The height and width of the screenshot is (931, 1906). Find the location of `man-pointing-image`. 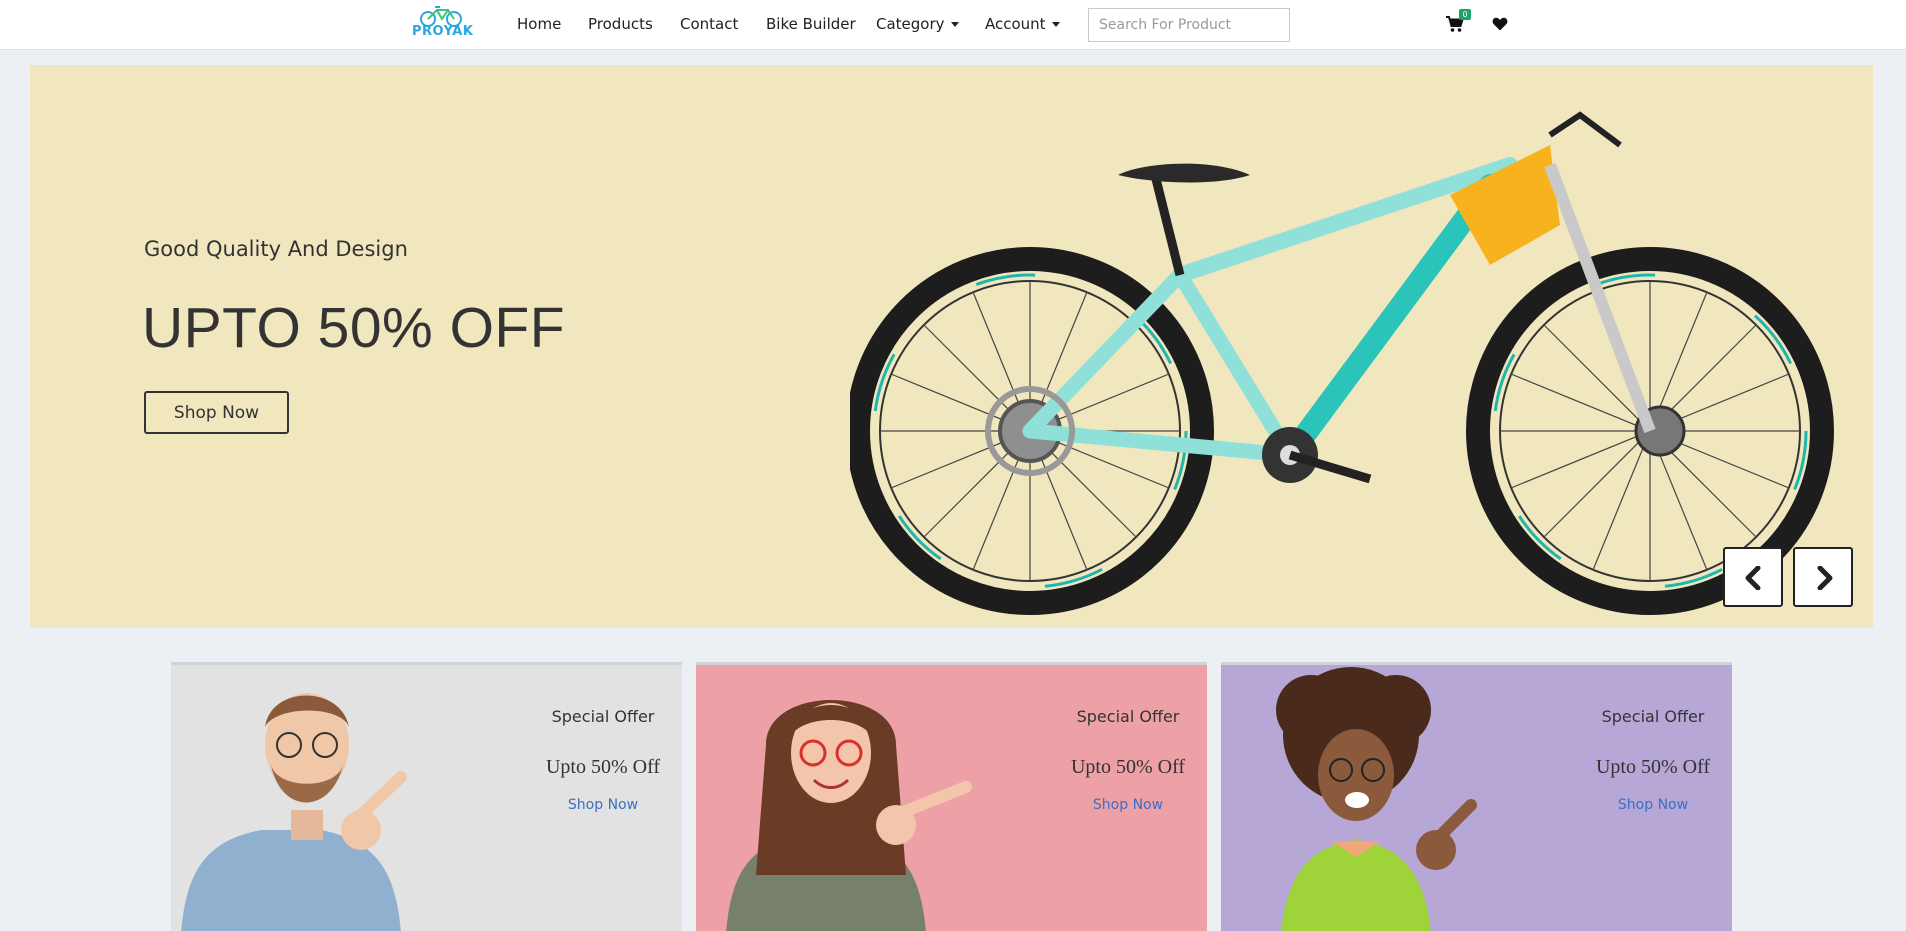

man-pointing-image is located at coordinates (294, 812).